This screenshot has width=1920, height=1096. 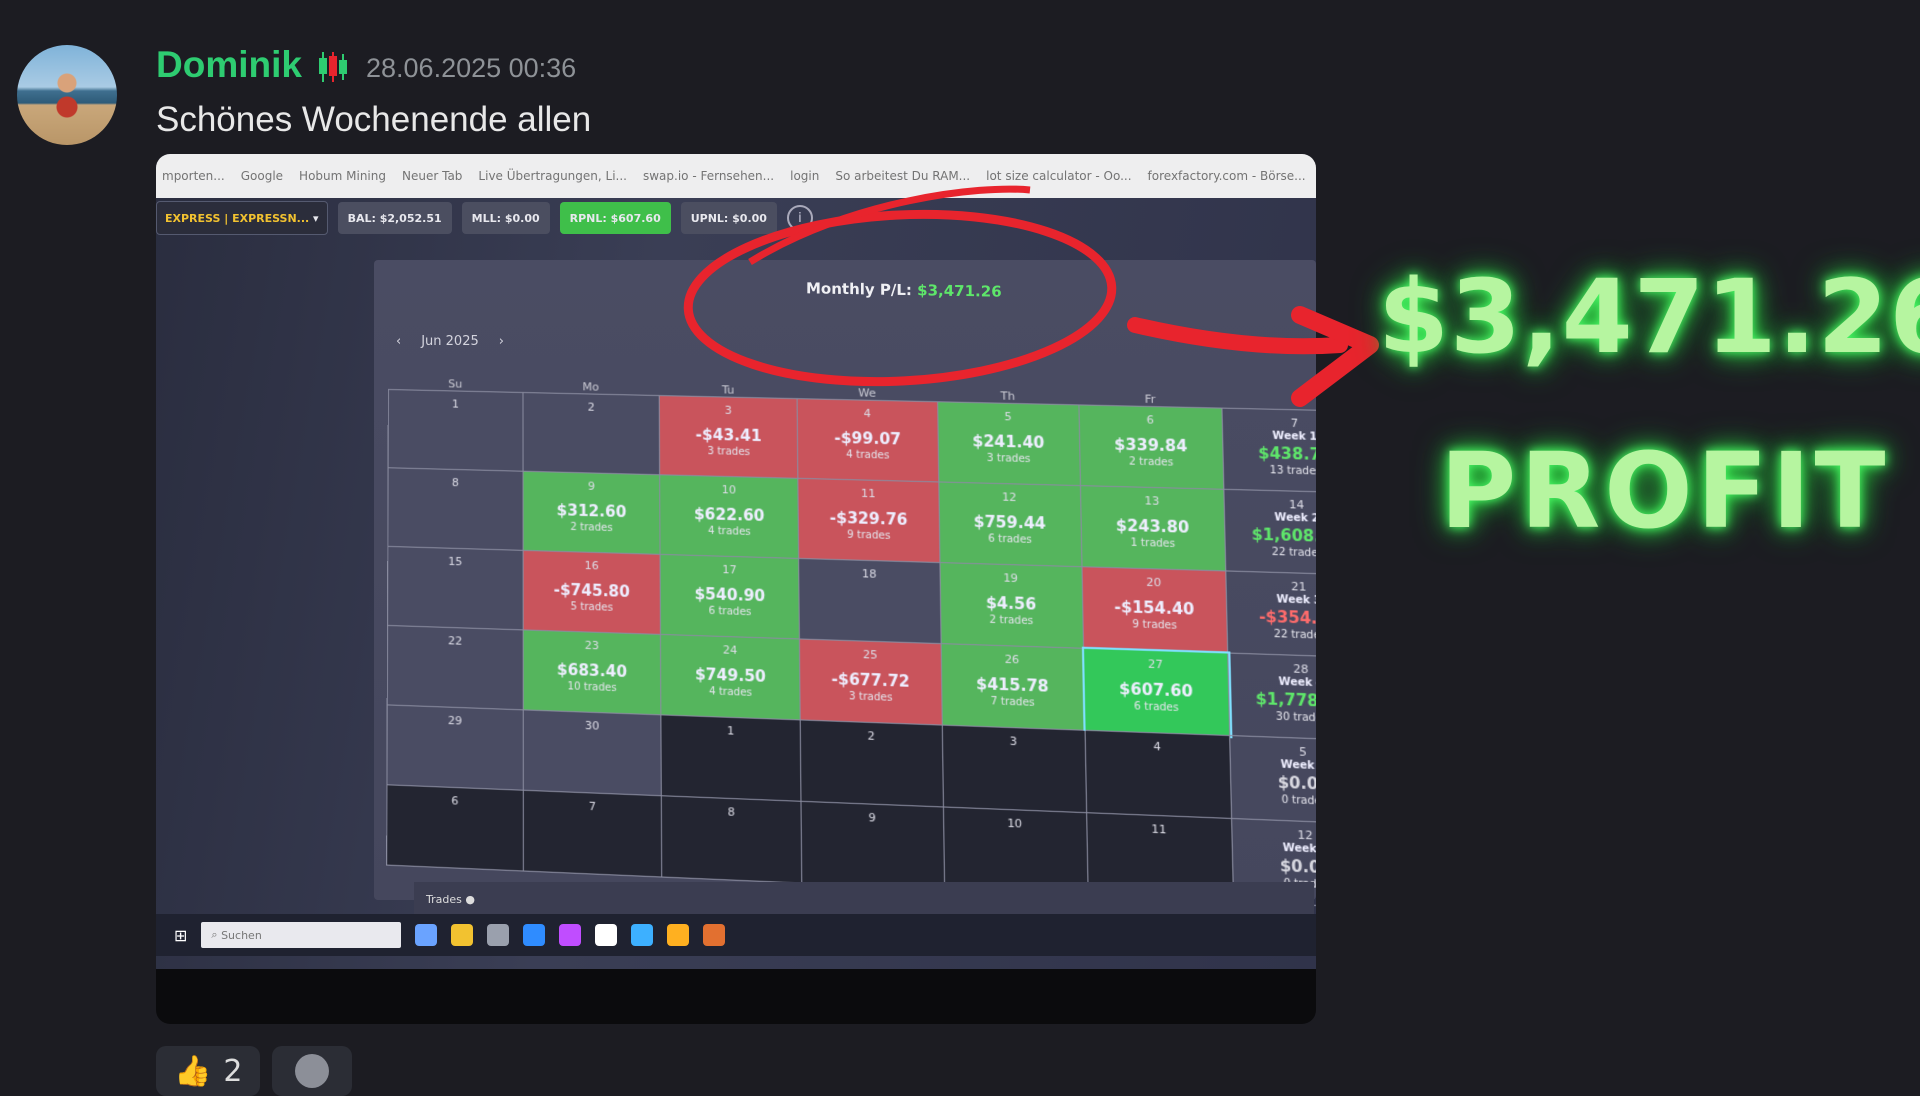 What do you see at coordinates (1294, 436) in the screenshot?
I see `week-label: Week 1` at bounding box center [1294, 436].